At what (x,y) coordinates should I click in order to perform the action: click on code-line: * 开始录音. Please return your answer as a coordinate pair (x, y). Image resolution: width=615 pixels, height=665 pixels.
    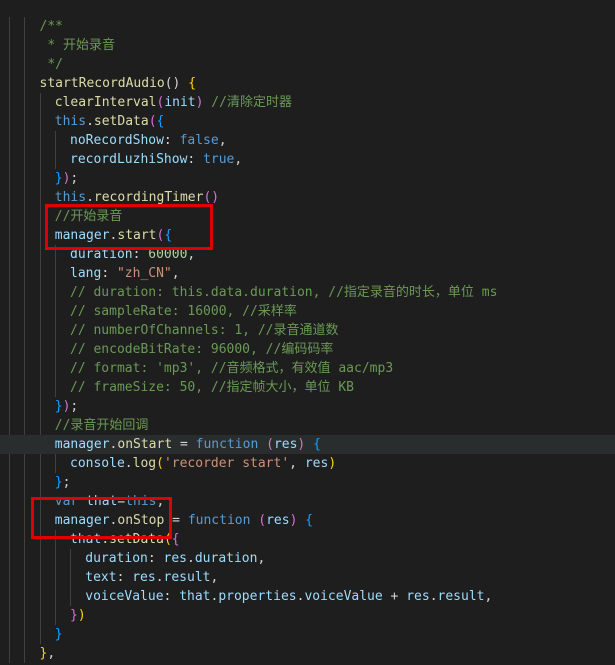
    Looking at the image, I should click on (307, 45).